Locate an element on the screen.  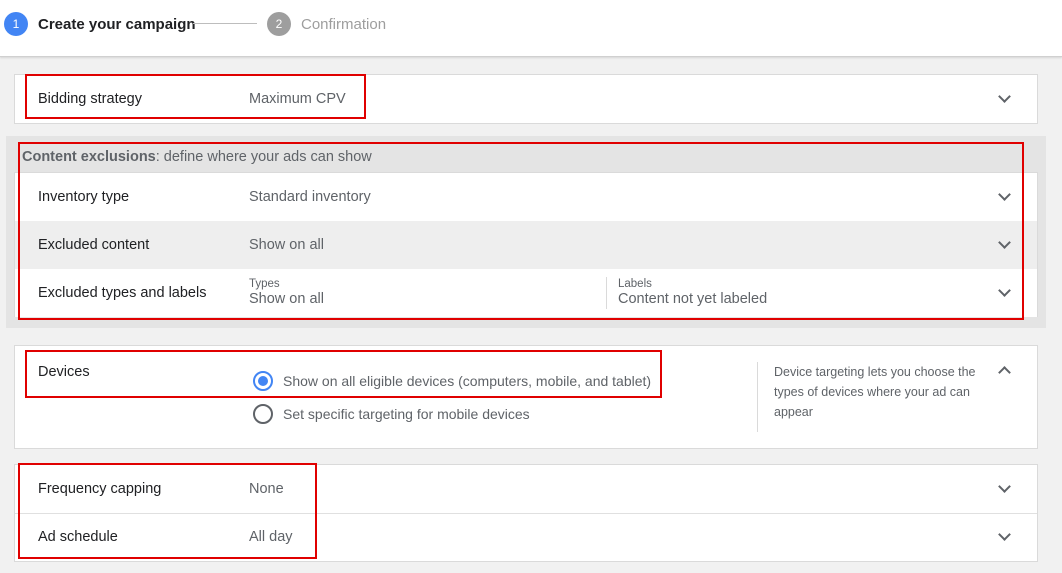
inventory-type-label: Inventory type is located at coordinates (84, 197).